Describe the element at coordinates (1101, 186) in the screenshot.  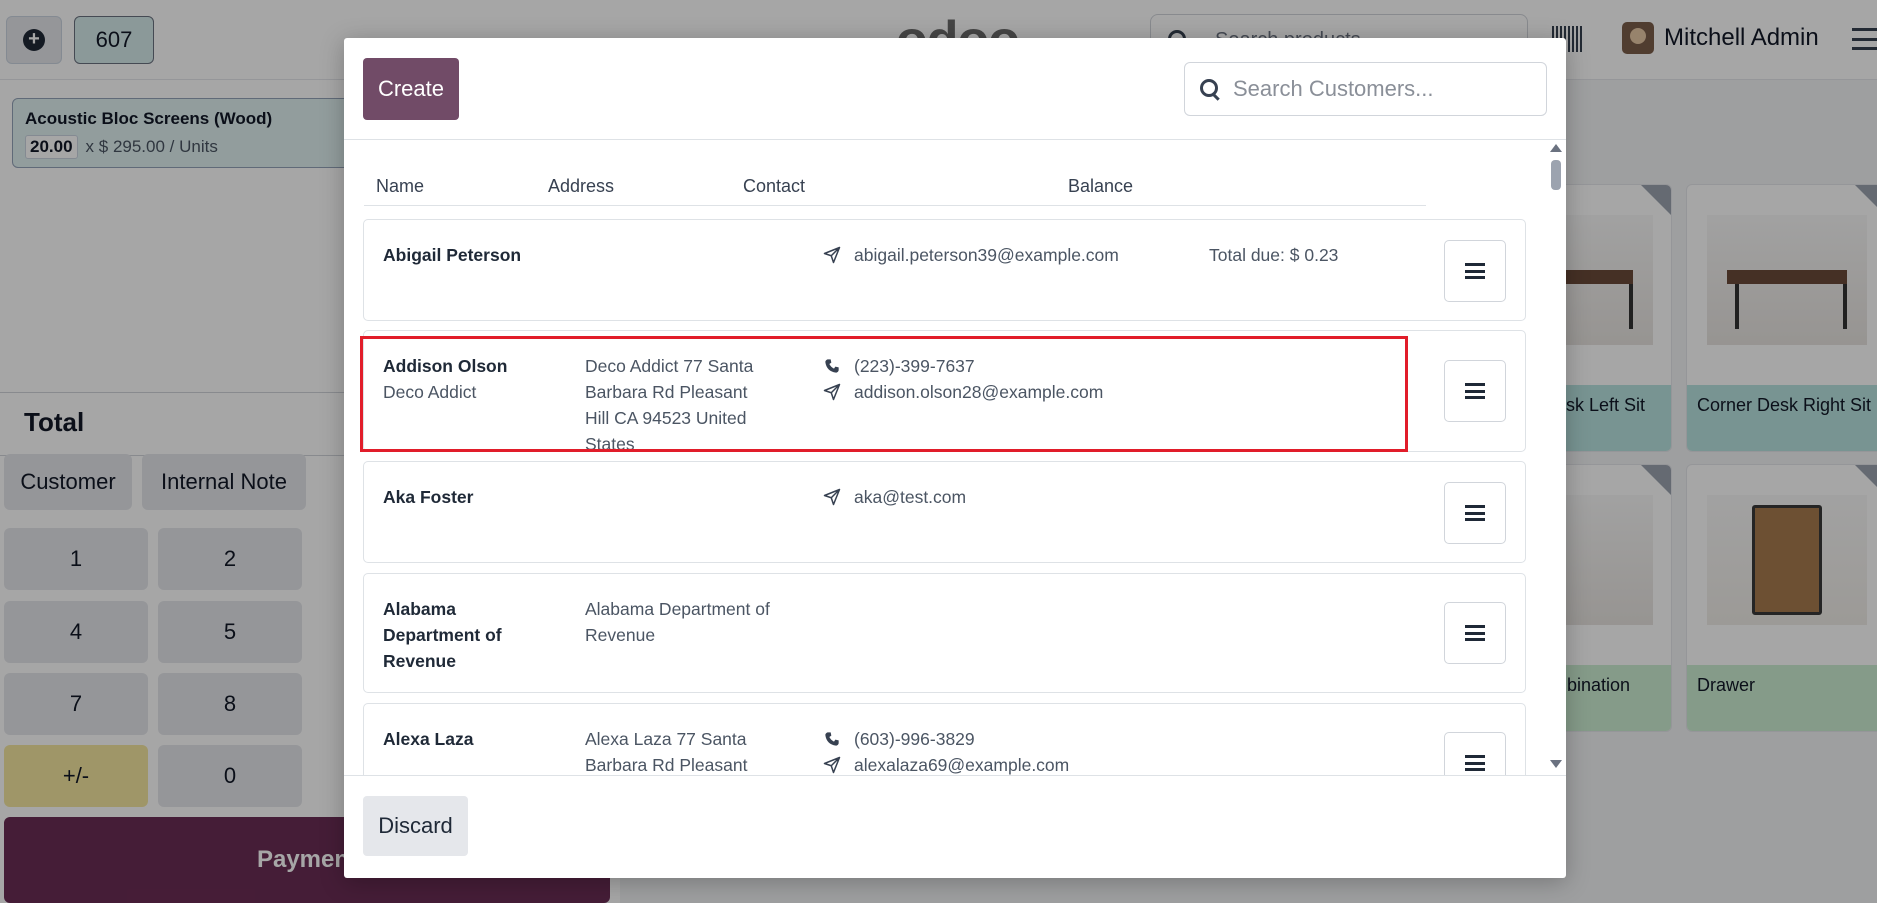
I see `column-balance: Balance` at that location.